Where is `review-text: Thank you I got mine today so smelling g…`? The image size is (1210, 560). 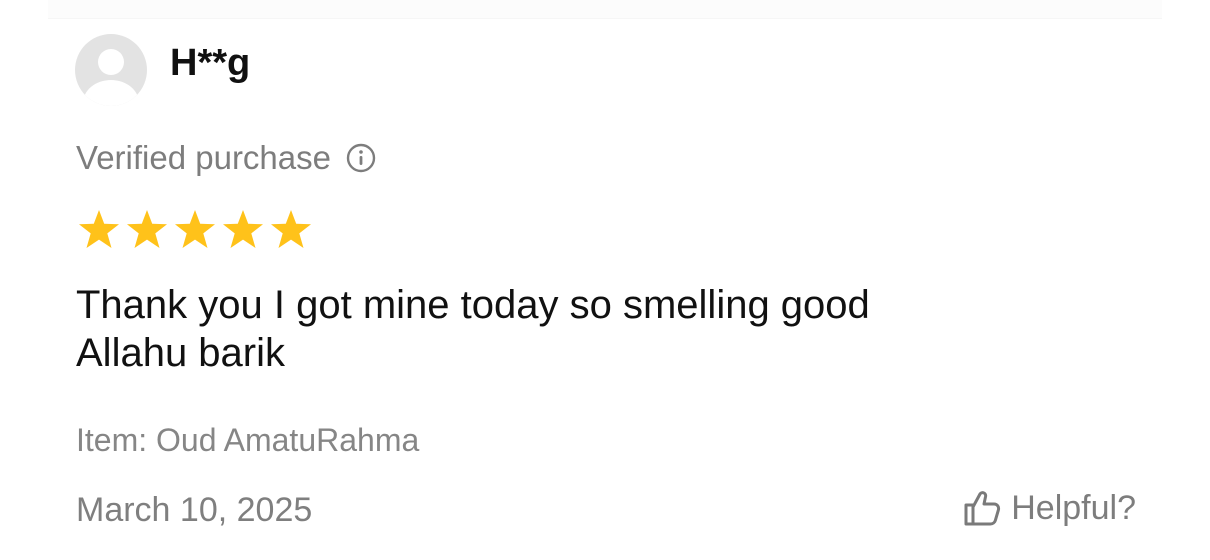 review-text: Thank you I got mine today so smelling g… is located at coordinates (473, 329).